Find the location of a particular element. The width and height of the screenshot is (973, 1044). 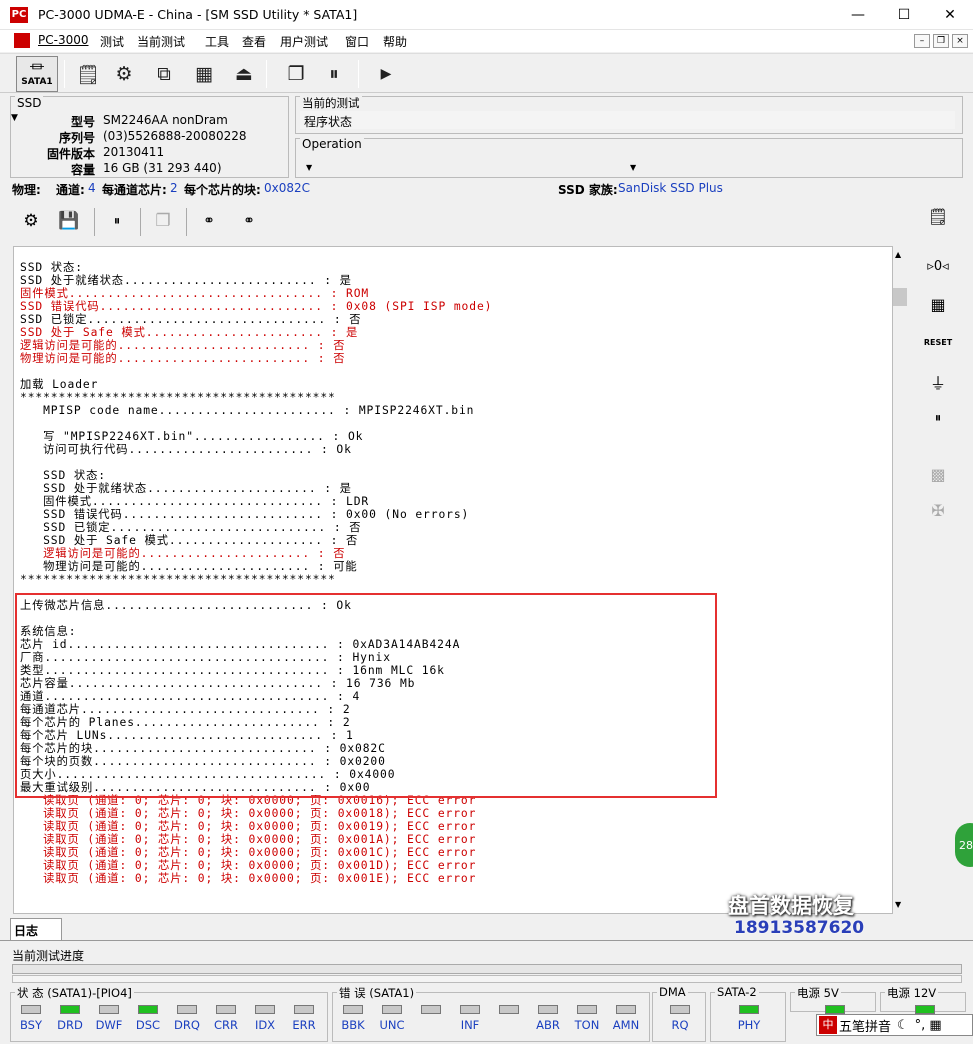

chips-value: 2 is located at coordinates (174, 188).